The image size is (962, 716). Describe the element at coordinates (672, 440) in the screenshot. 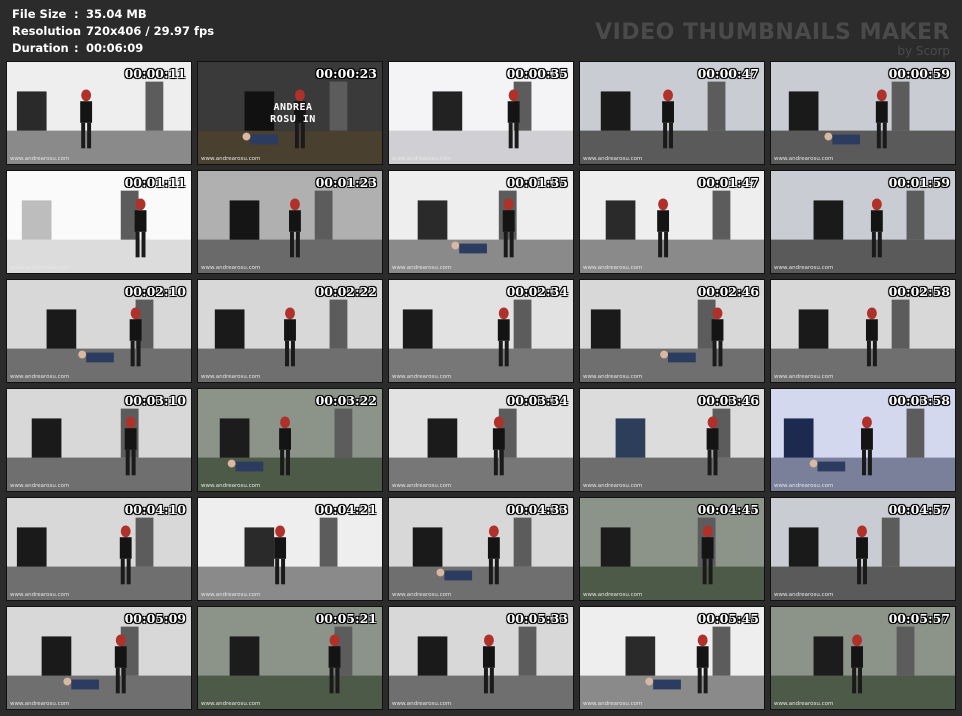

I see `thumbnail: 00:03:46 www.andrearosu.com` at that location.